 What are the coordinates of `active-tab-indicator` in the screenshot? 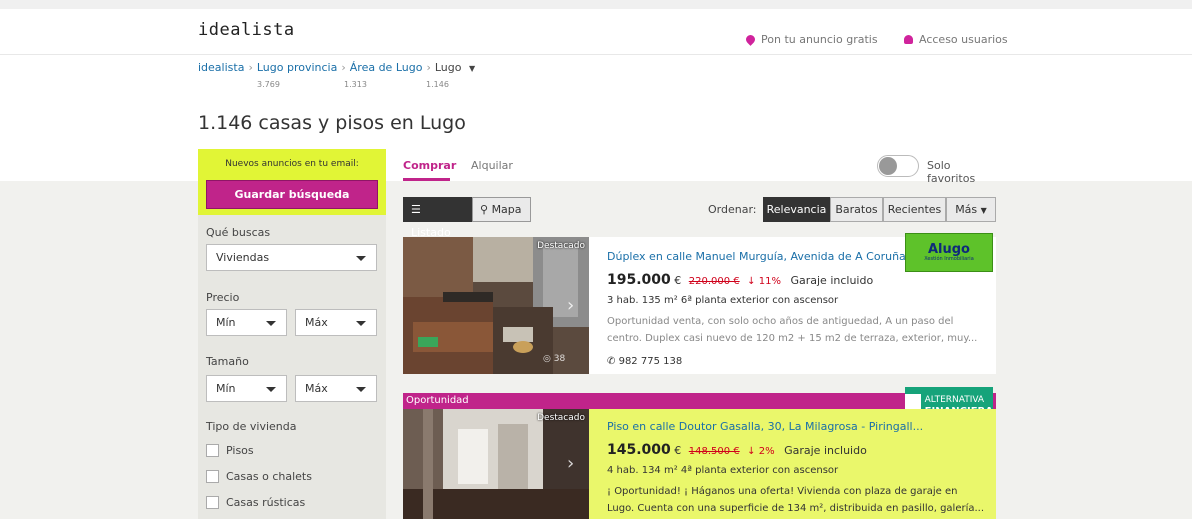 It's located at (426, 179).